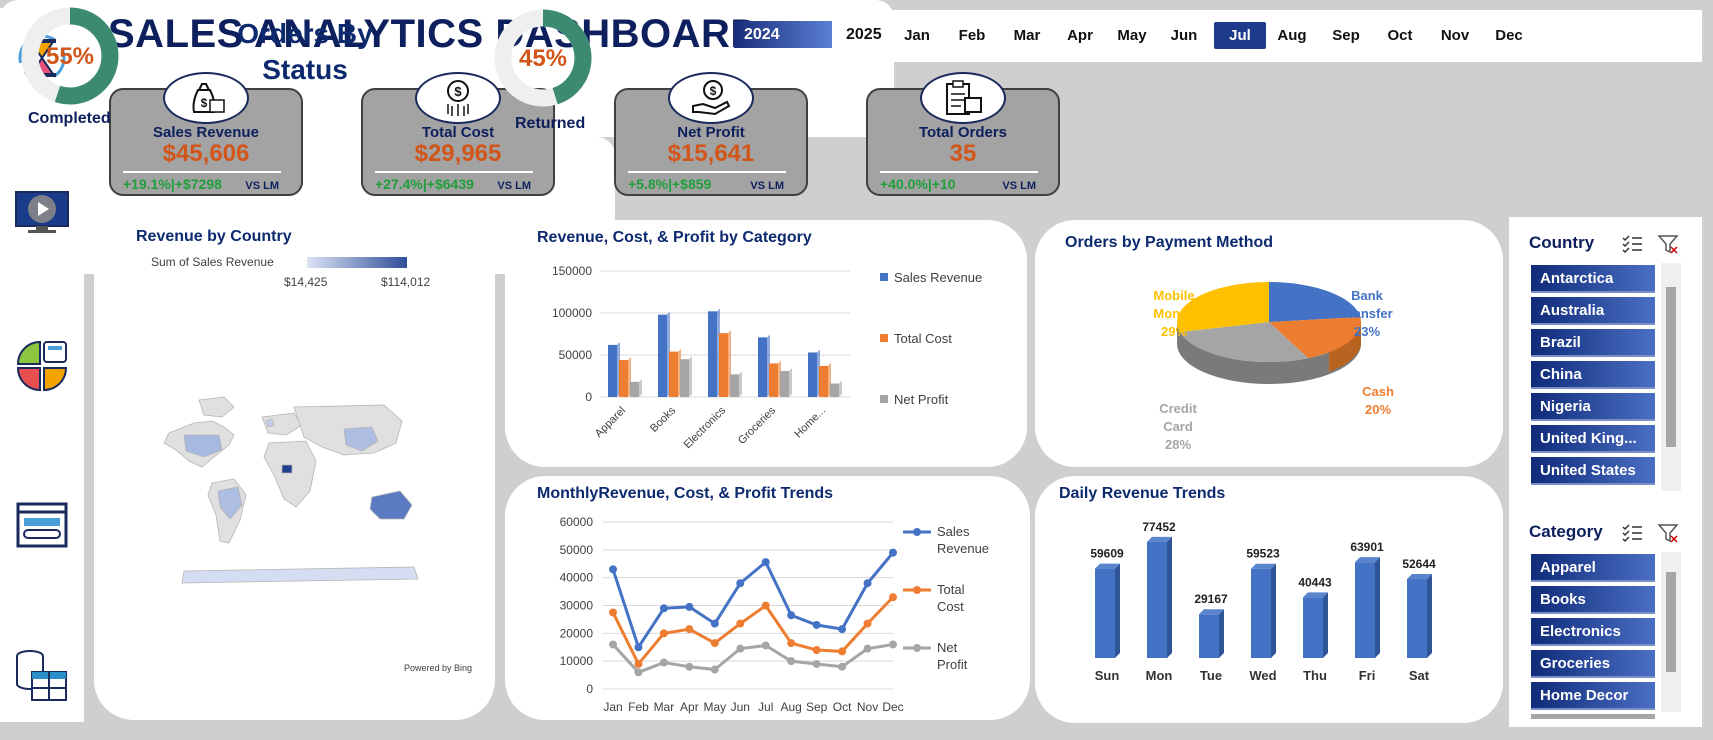 The image size is (1713, 740). I want to click on legend-label: Sales, so click(953, 531).